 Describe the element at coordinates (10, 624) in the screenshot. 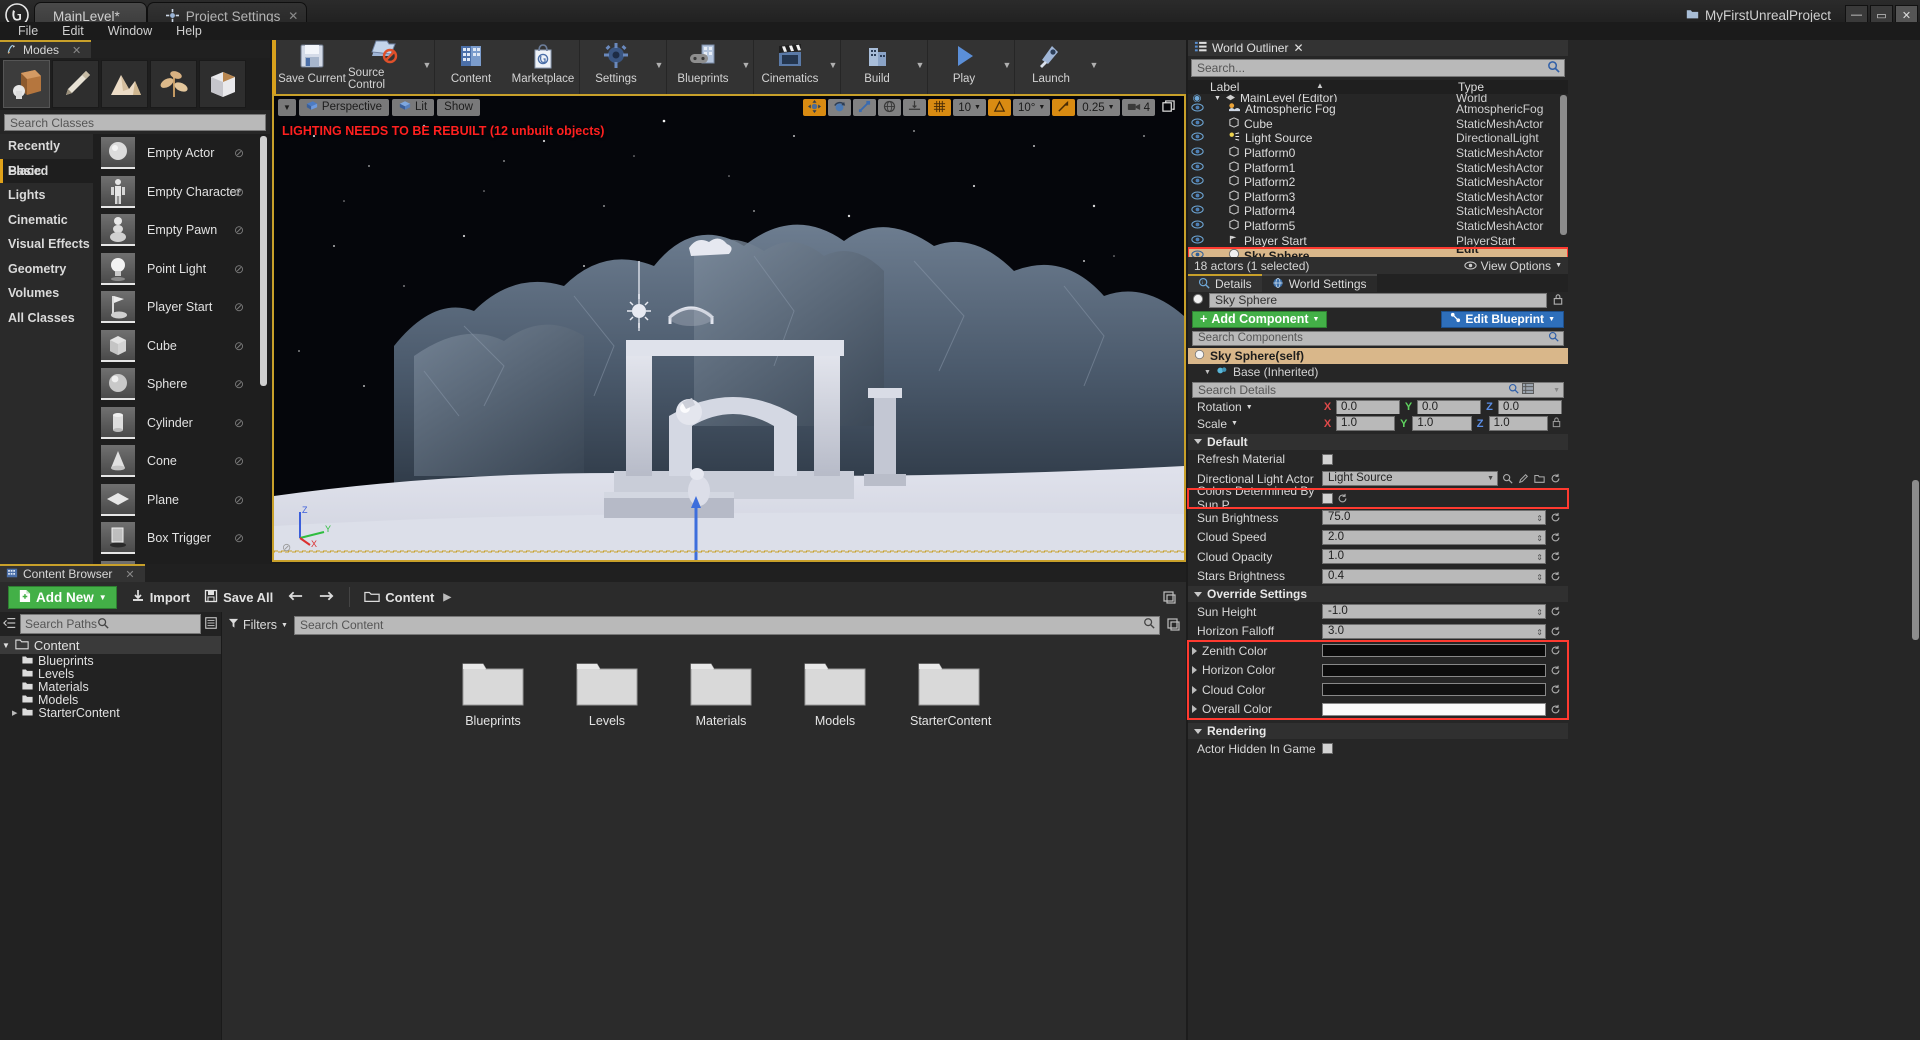

I see `paths-tree-icon` at that location.